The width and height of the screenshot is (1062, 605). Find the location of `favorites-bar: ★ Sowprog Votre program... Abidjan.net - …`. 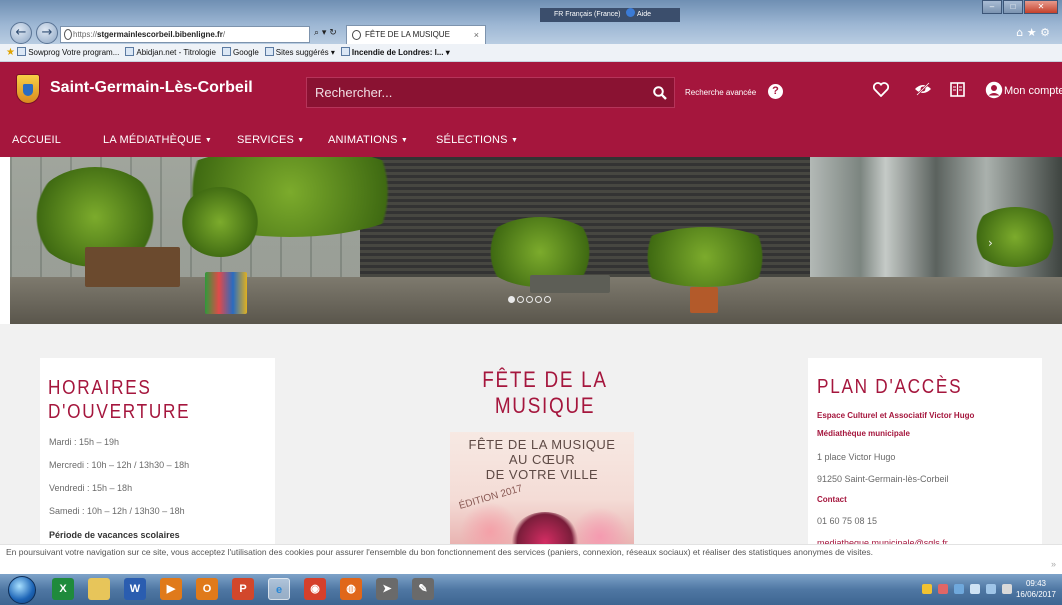

favorites-bar: ★ Sowprog Votre program... Abidjan.net - … is located at coordinates (531, 53).